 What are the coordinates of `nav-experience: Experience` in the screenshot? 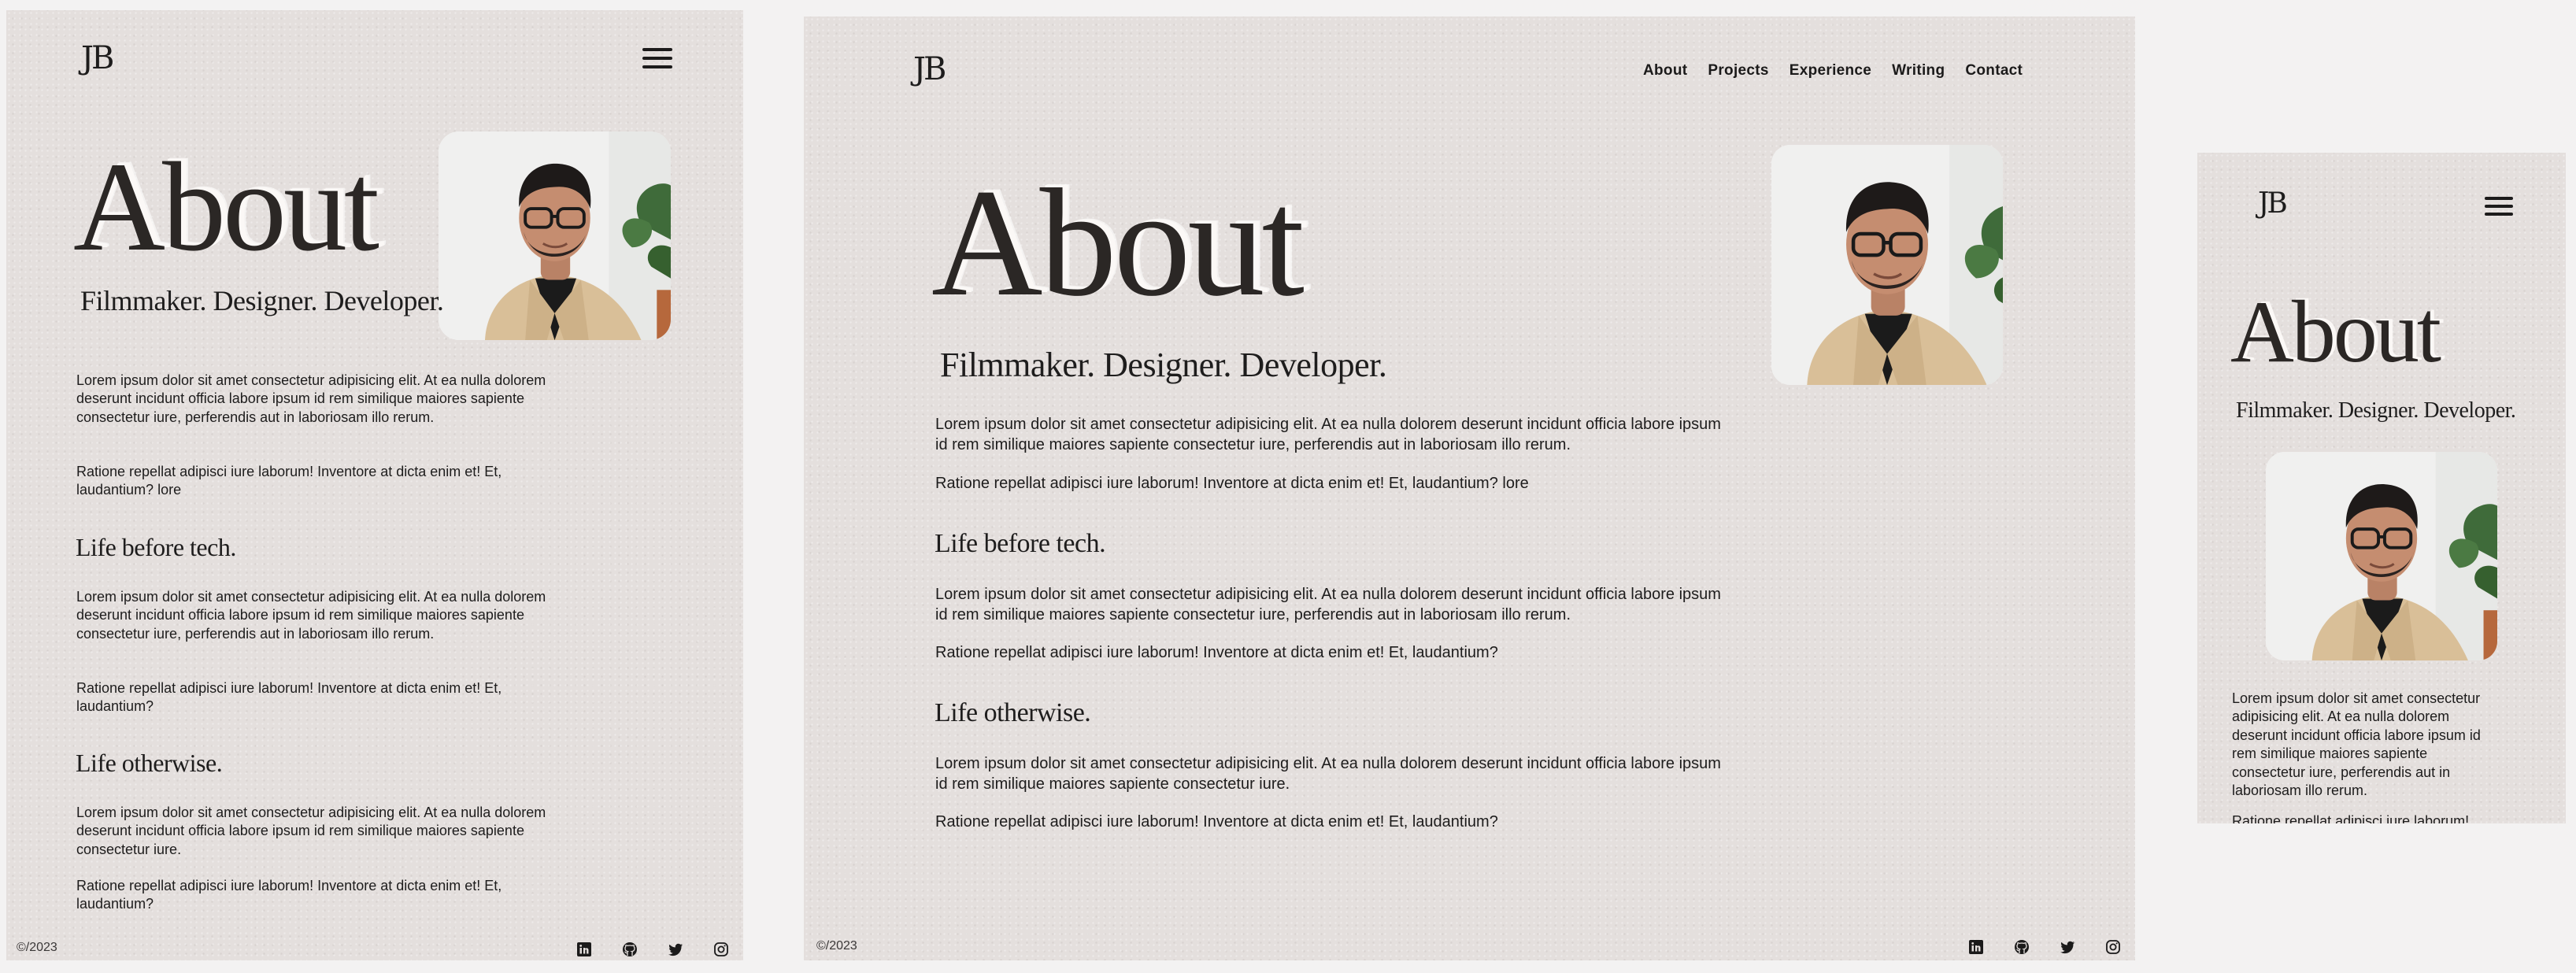 It's located at (1830, 71).